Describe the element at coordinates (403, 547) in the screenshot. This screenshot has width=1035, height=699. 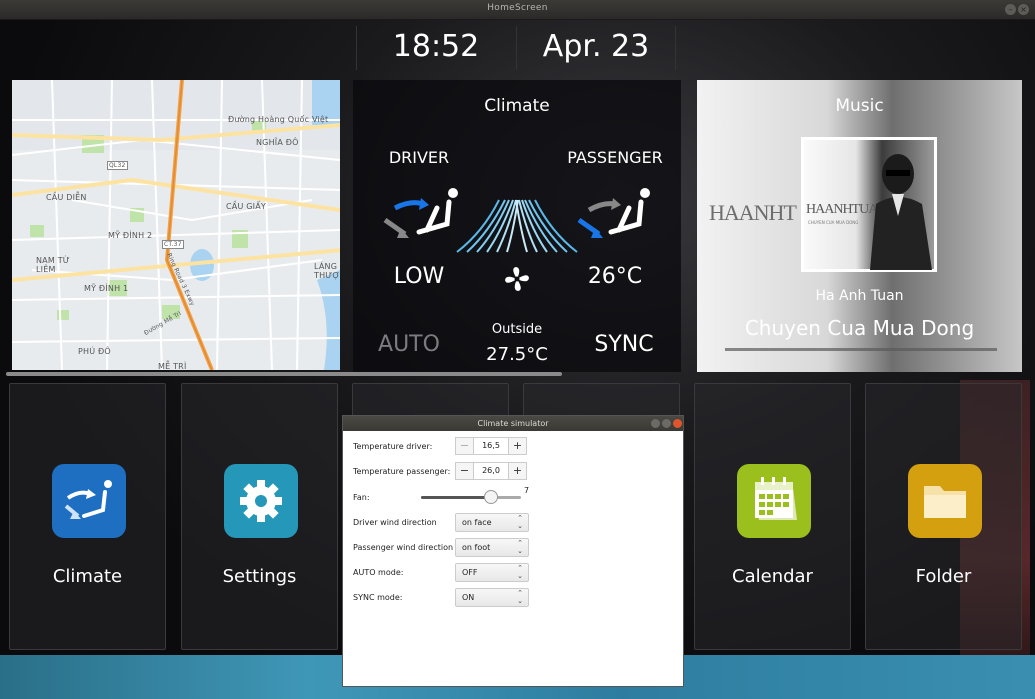
I see `passenger-wind-label: Passenger wind direction` at that location.